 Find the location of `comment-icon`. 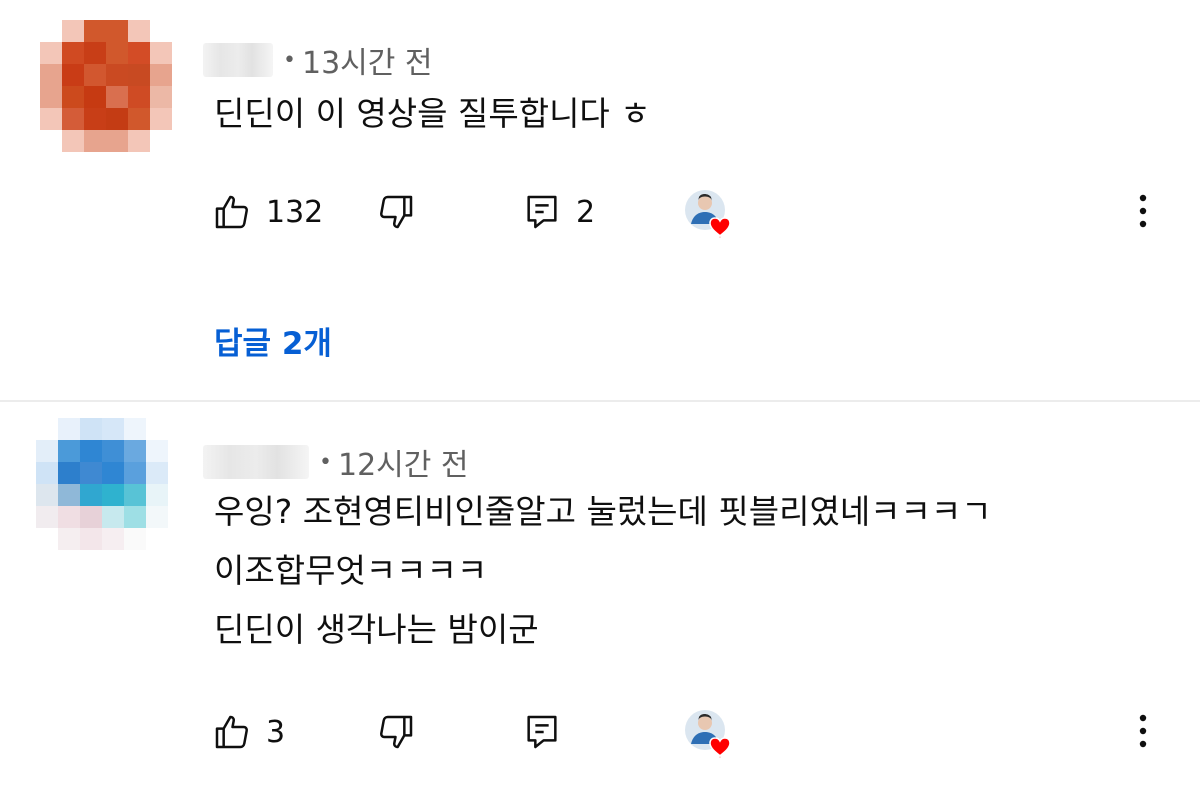

comment-icon is located at coordinates (542, 732).